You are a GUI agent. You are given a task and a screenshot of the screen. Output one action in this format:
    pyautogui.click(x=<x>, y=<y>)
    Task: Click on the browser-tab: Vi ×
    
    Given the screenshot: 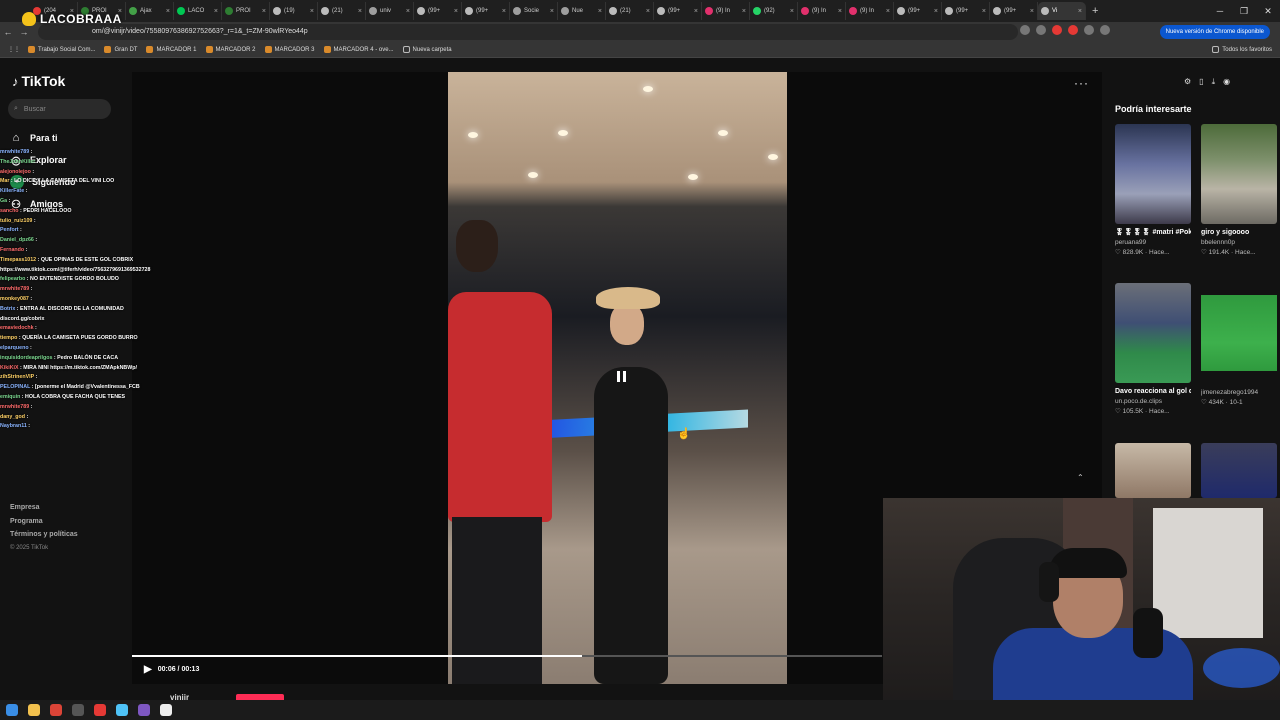 What is the action you would take?
    pyautogui.click(x=1062, y=11)
    